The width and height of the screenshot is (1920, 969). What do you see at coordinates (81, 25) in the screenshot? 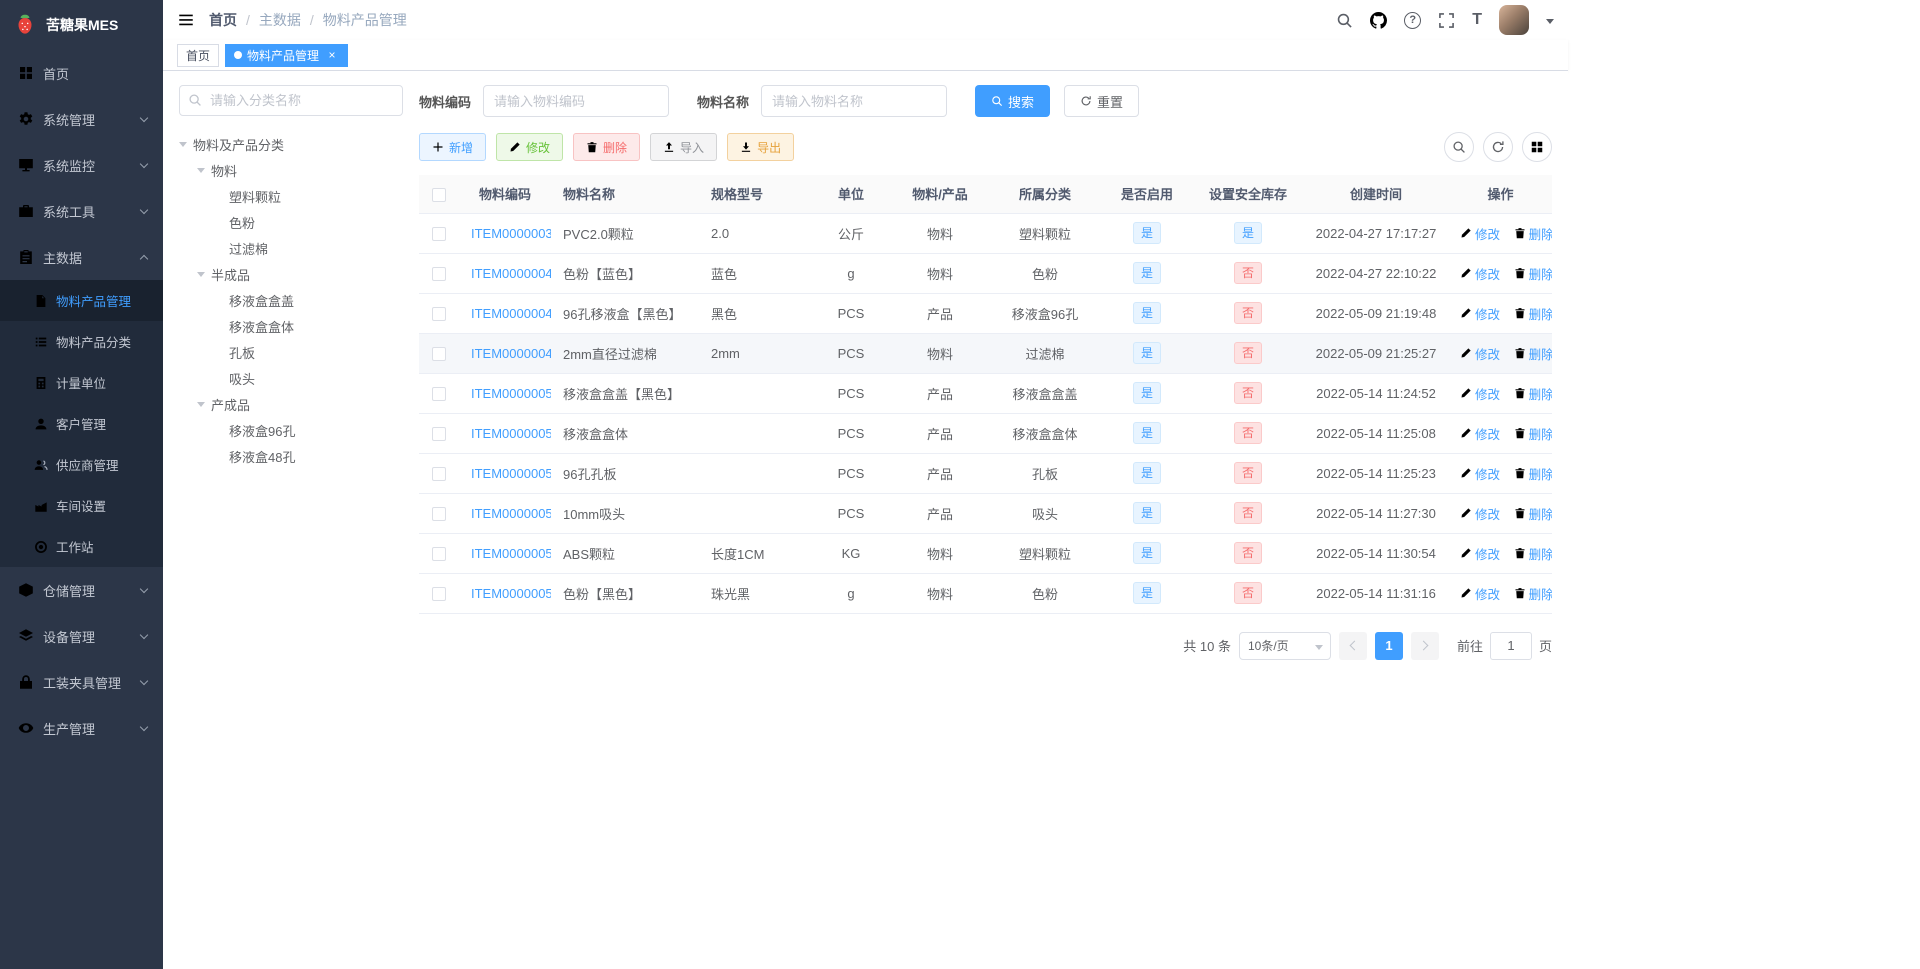
I see `app-logo: 苦糖果MES` at bounding box center [81, 25].